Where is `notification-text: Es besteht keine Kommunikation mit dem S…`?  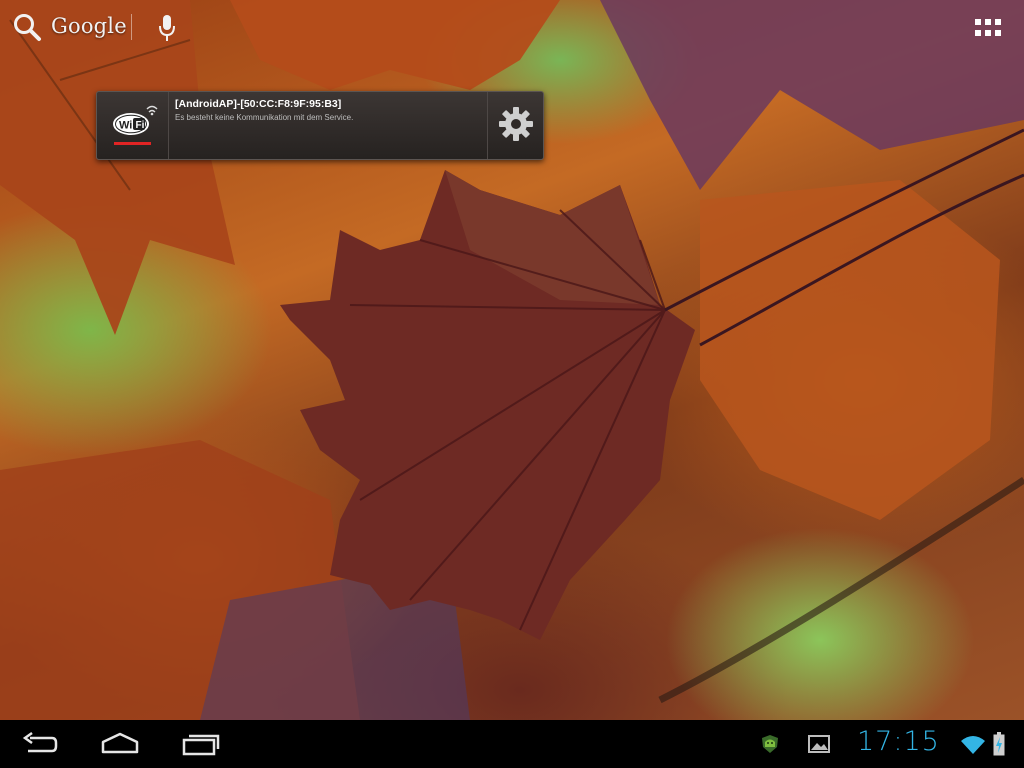 notification-text: Es besteht keine Kommunikation mit dem S… is located at coordinates (264, 117).